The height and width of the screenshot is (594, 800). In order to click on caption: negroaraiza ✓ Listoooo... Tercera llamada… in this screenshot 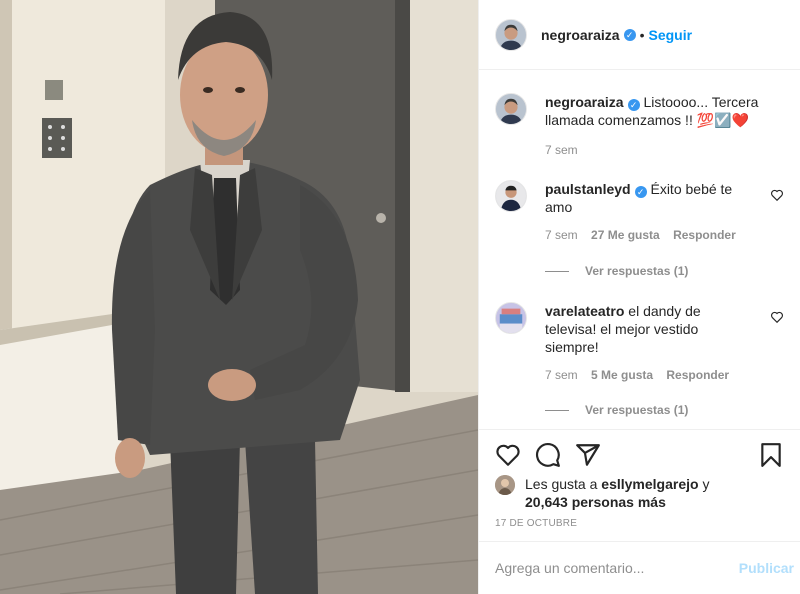, I will do `click(642, 125)`.